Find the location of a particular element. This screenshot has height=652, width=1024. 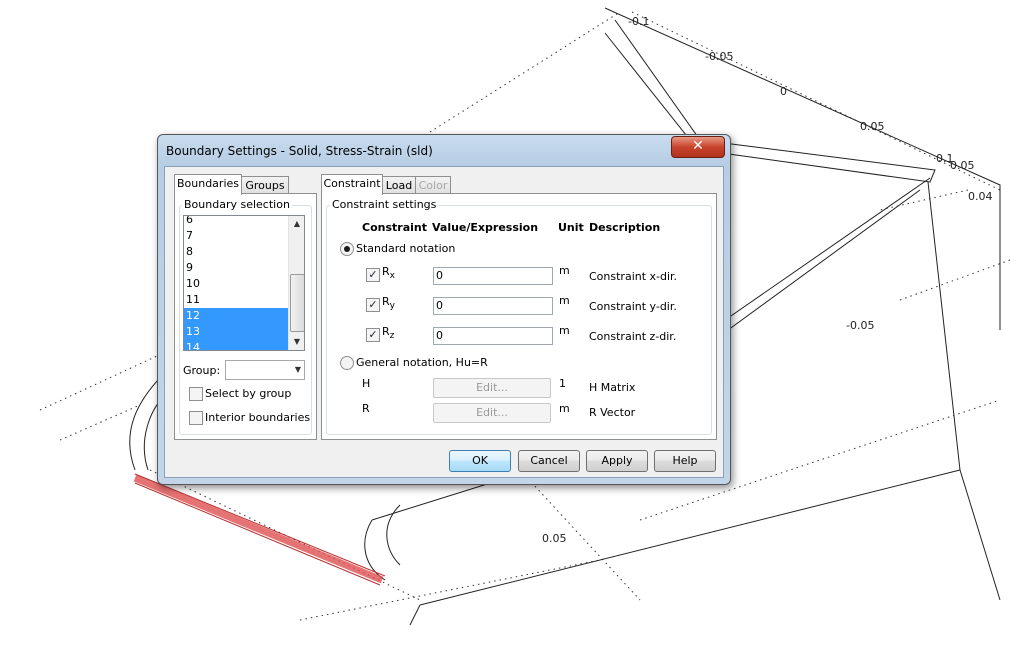

selected-boundary-edge is located at coordinates (259, 529).